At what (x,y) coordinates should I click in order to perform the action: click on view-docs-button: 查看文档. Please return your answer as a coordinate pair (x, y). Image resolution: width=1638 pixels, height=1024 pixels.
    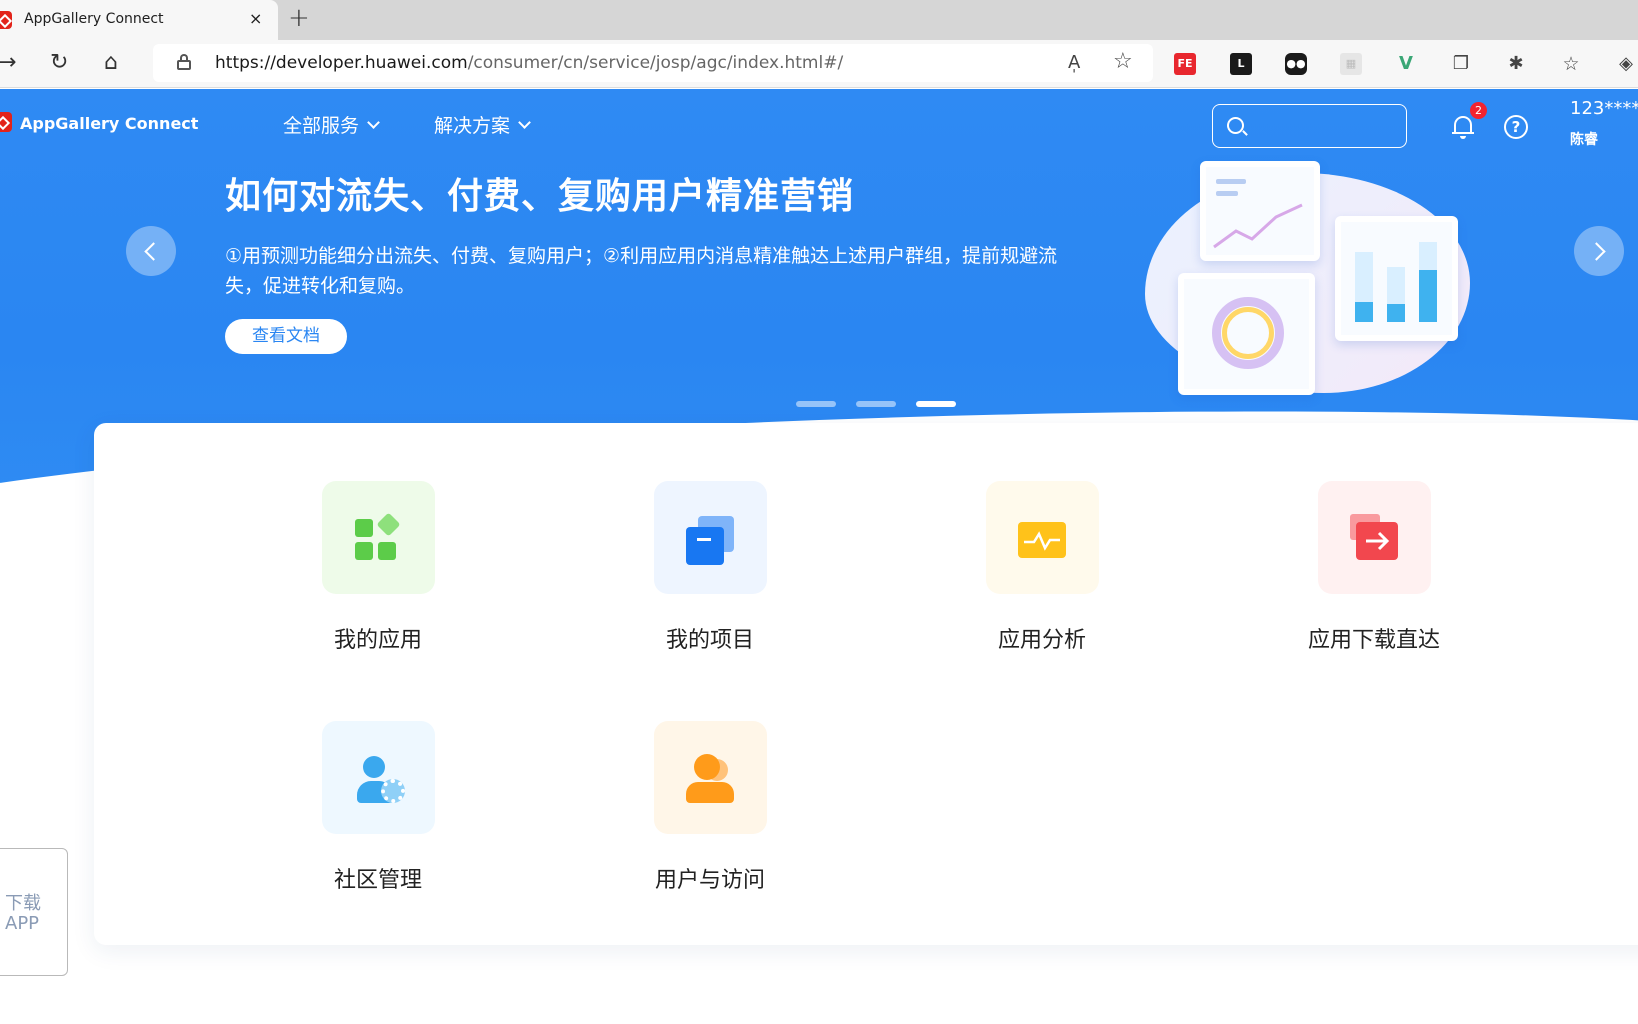
    Looking at the image, I should click on (286, 336).